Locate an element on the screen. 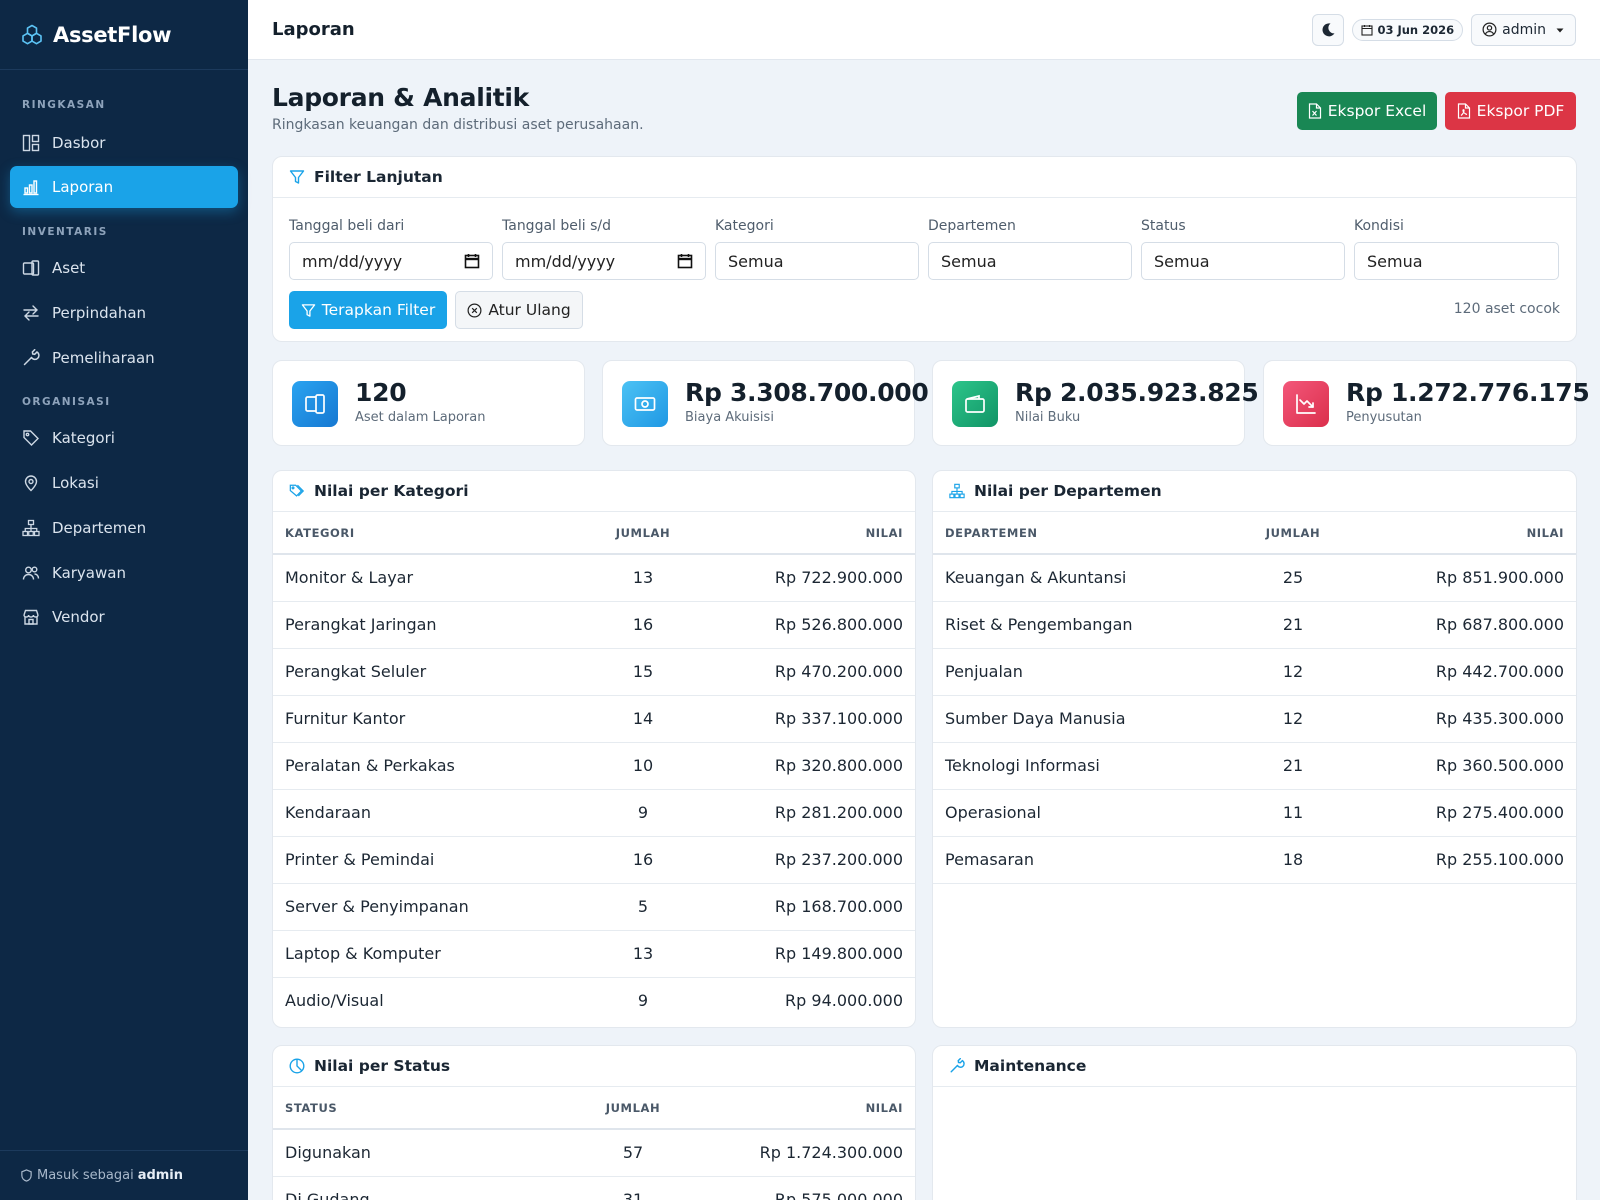  cell-status: Di Gudang is located at coordinates (408, 1188).